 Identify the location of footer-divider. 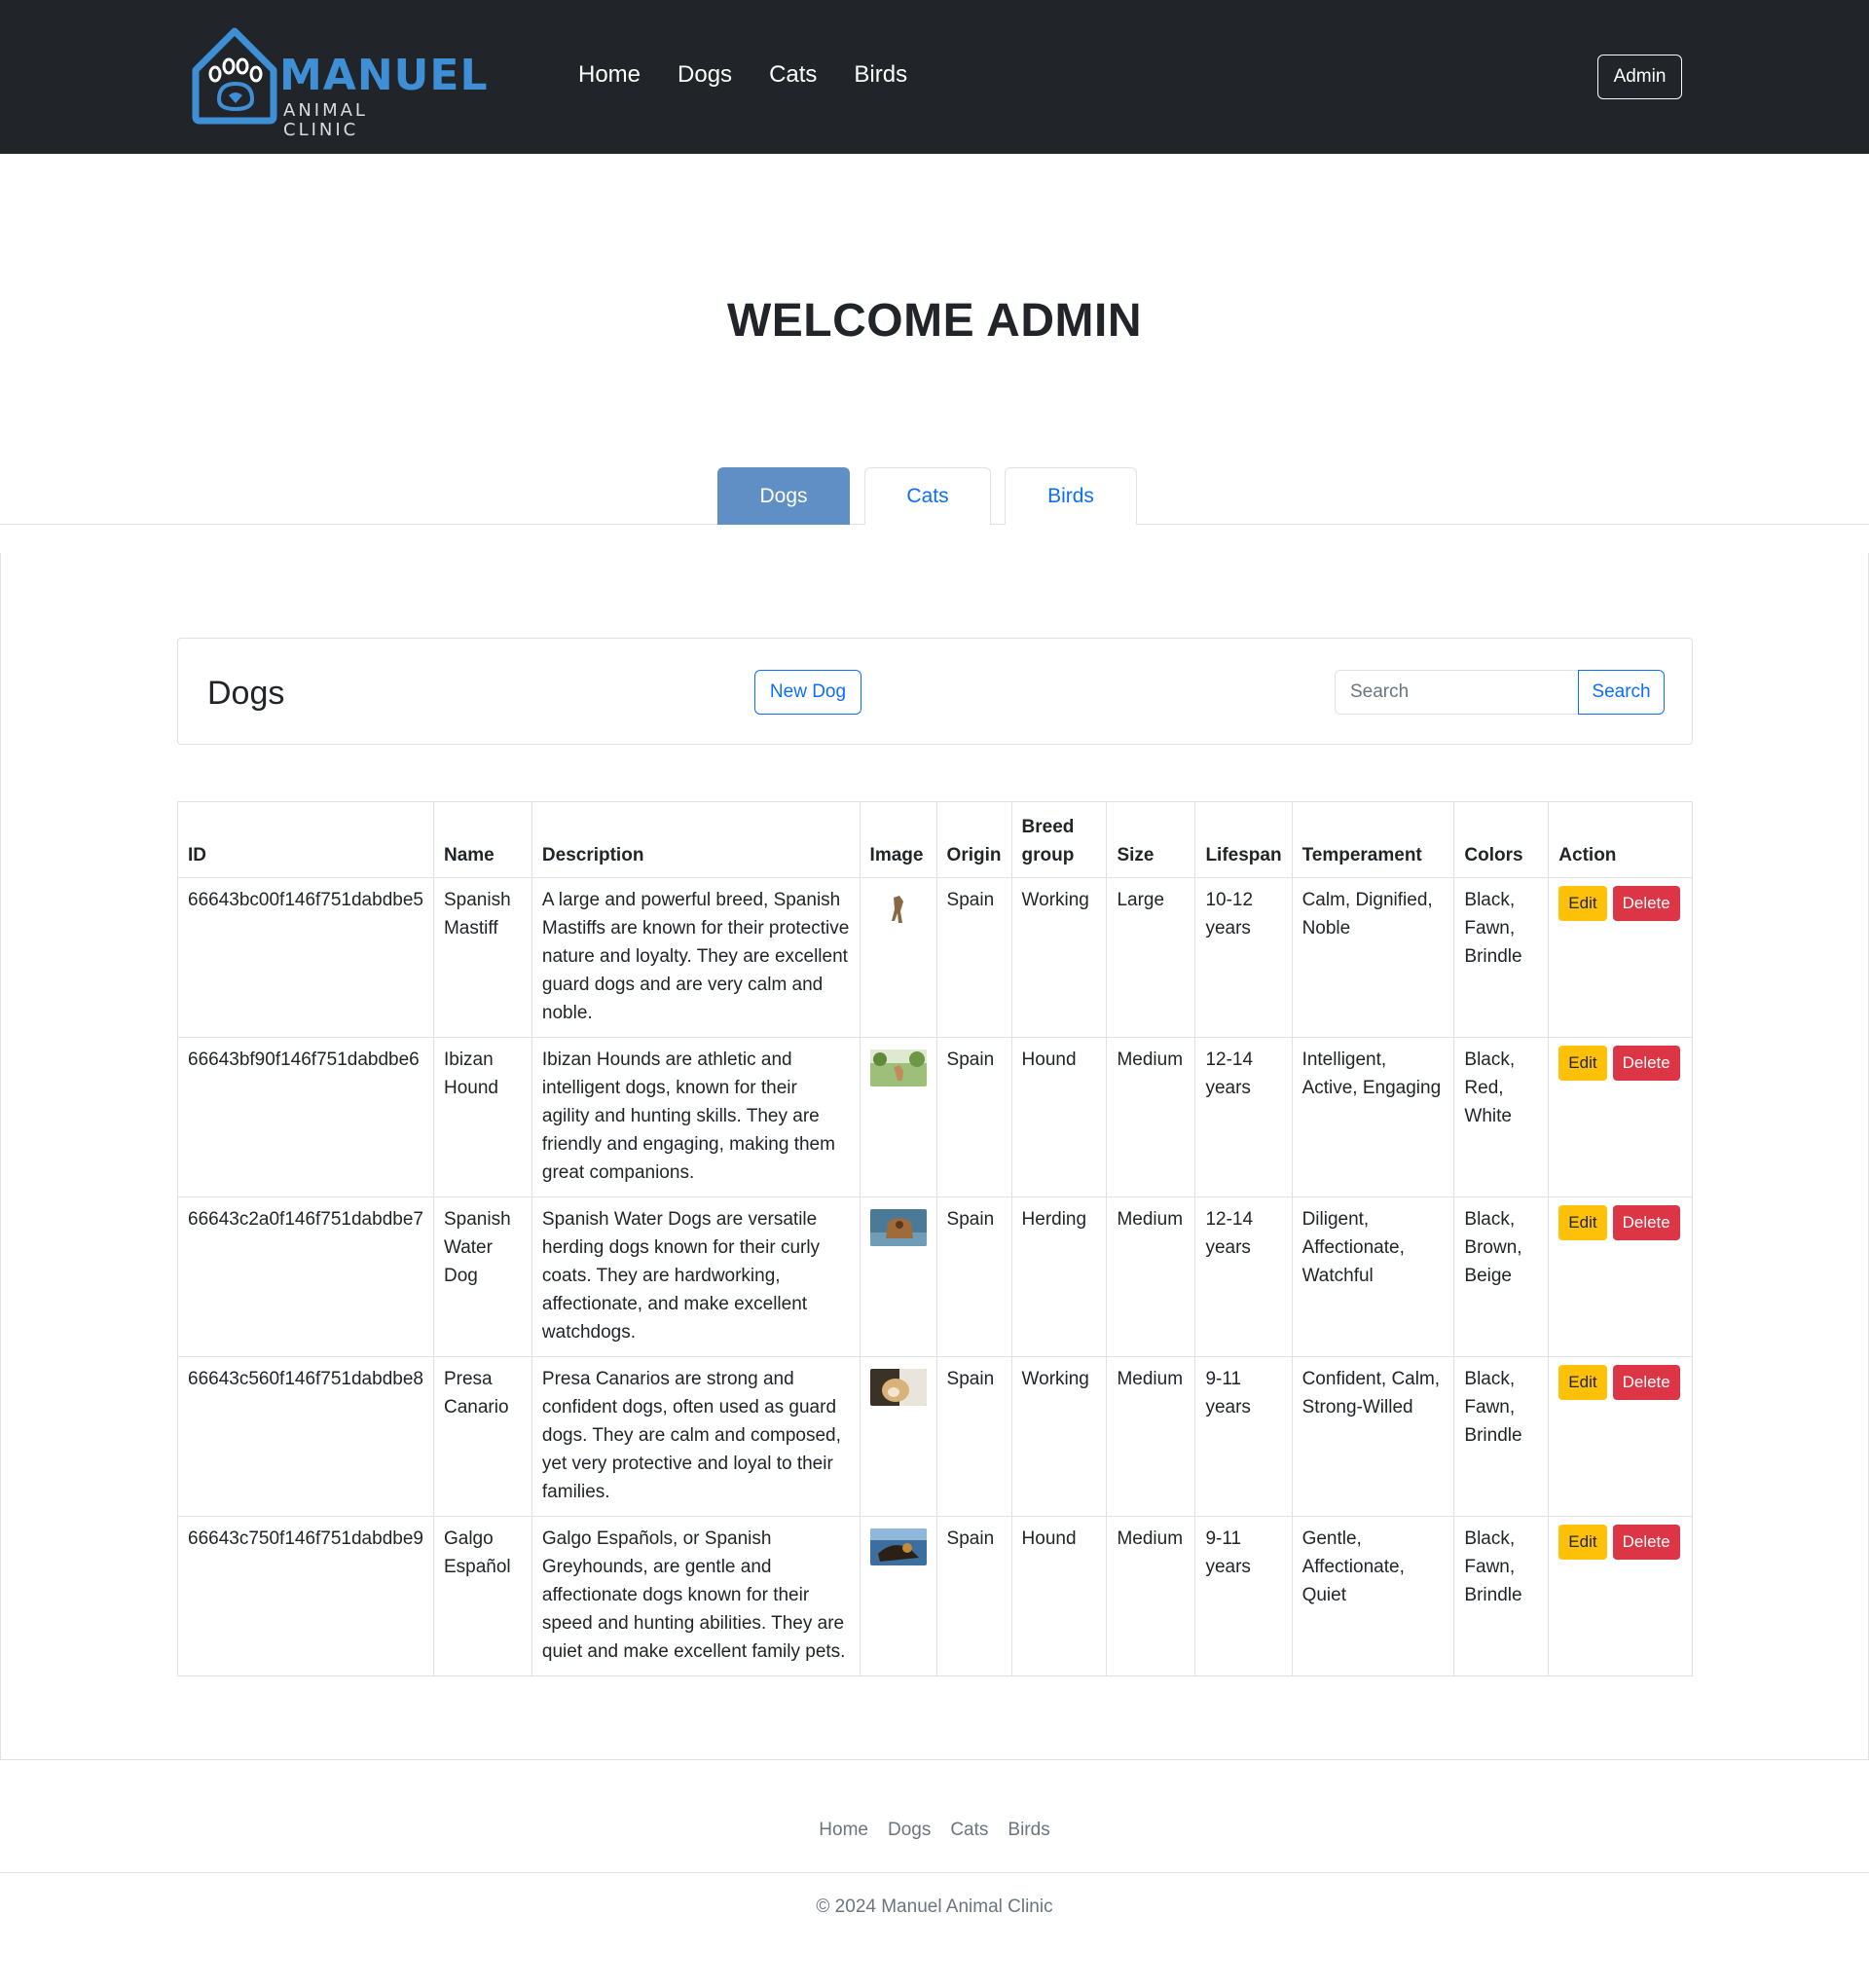
(934, 1872).